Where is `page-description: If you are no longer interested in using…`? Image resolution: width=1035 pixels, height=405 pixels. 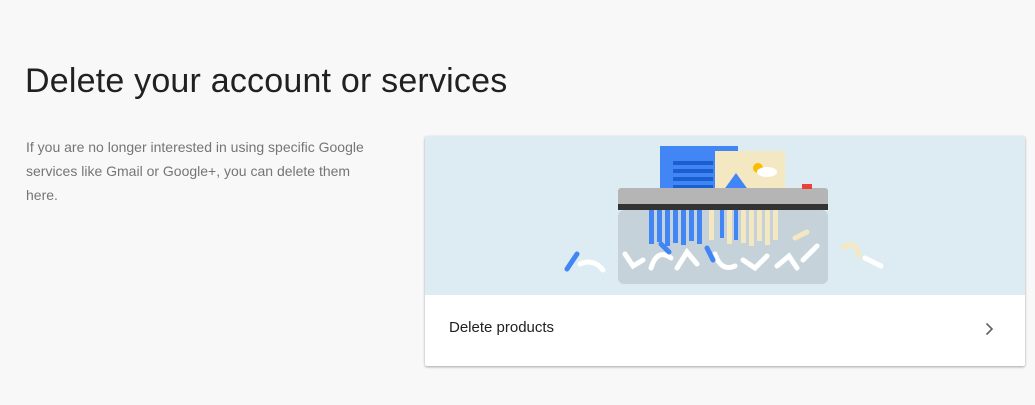
page-description: If you are no longer interested in using… is located at coordinates (195, 171).